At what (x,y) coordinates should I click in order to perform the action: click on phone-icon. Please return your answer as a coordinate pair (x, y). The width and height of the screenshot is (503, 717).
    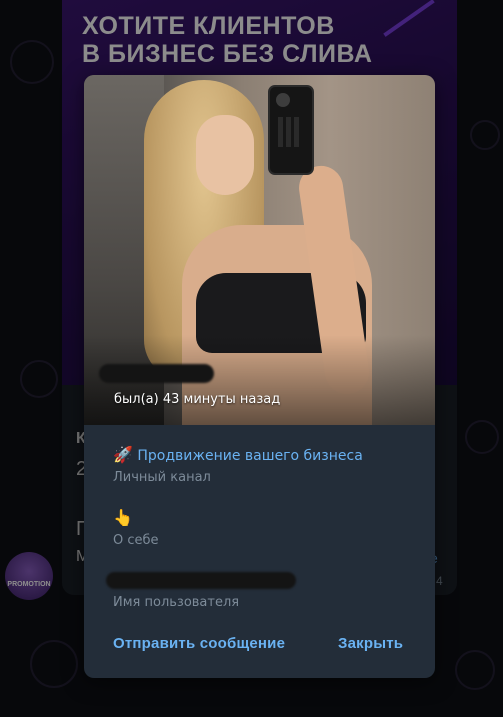
    Looking at the image, I should click on (291, 130).